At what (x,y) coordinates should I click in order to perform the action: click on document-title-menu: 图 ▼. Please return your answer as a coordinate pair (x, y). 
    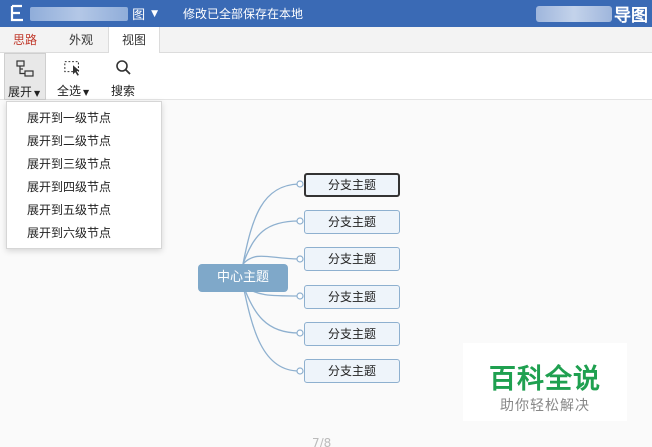
    Looking at the image, I should click on (94, 13).